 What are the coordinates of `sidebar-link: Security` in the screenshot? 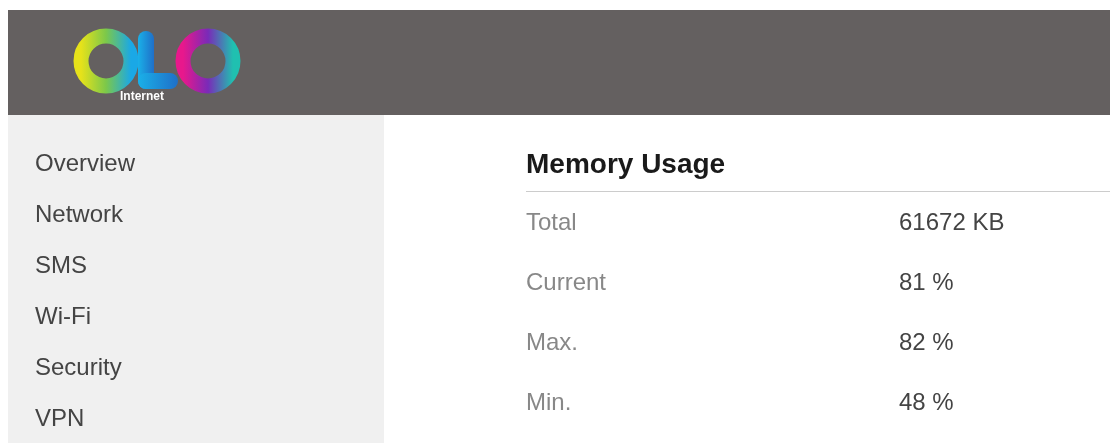 It's located at (78, 366).